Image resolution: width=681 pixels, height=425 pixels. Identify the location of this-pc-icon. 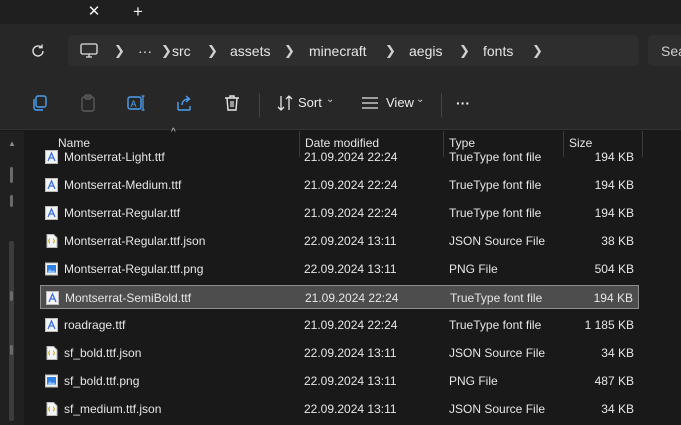
(89, 50).